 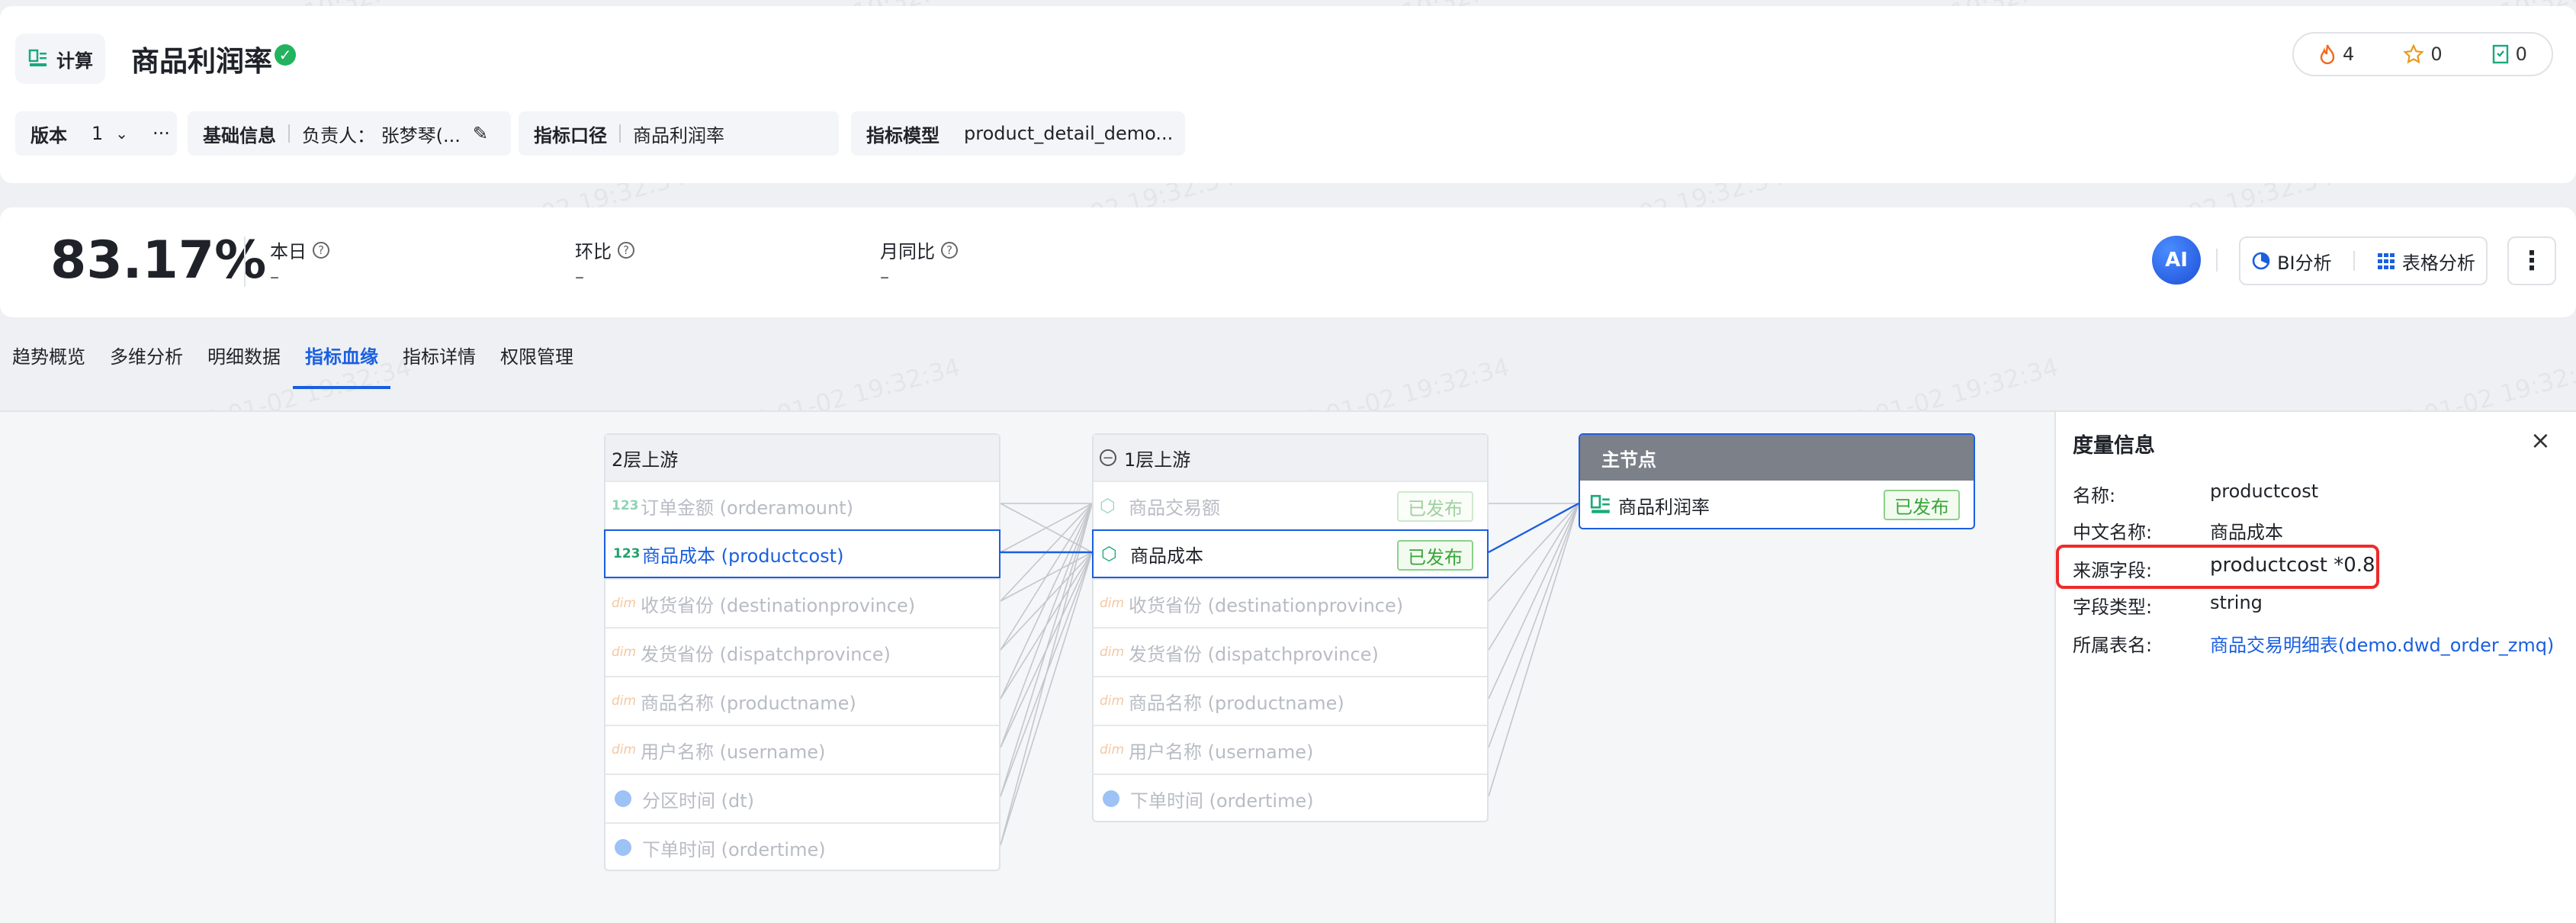 What do you see at coordinates (1777, 458) in the screenshot?
I see `main-node-title: 主节点` at bounding box center [1777, 458].